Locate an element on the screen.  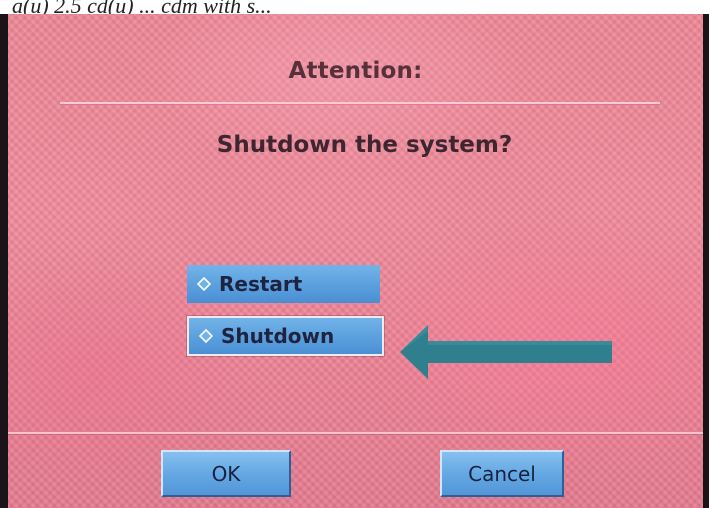
shutdown-option: Shutdown is located at coordinates (285, 336).